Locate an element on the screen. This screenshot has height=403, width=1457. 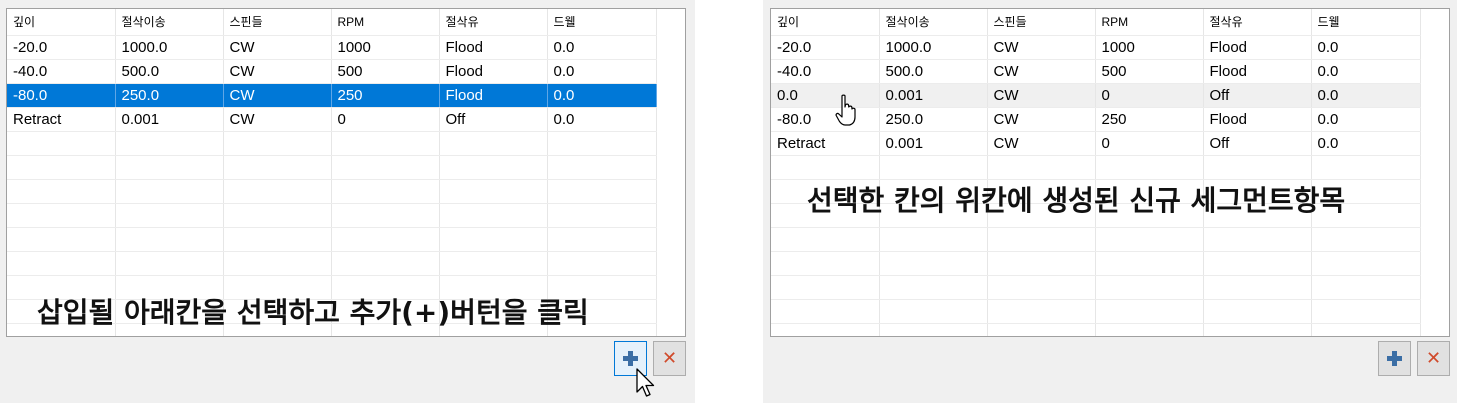
table-row-selected: -80.0 250.0 CW 250 Flood 0.0 is located at coordinates (332, 95).